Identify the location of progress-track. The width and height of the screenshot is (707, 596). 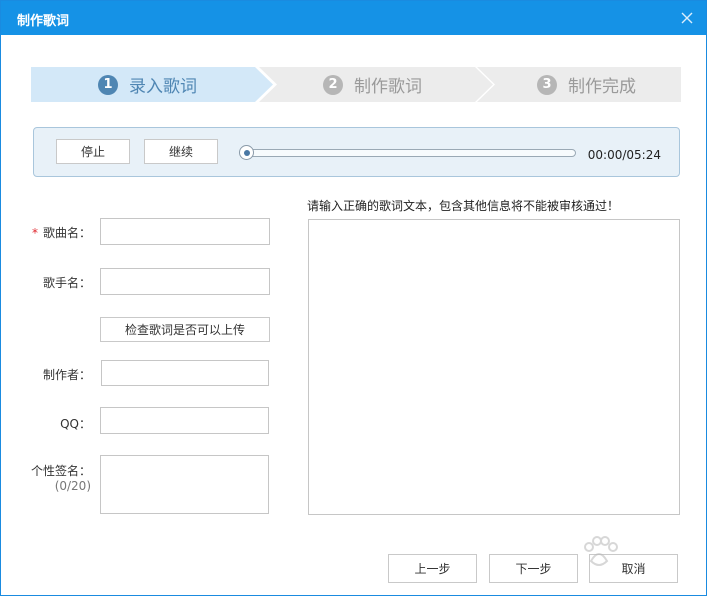
(409, 153).